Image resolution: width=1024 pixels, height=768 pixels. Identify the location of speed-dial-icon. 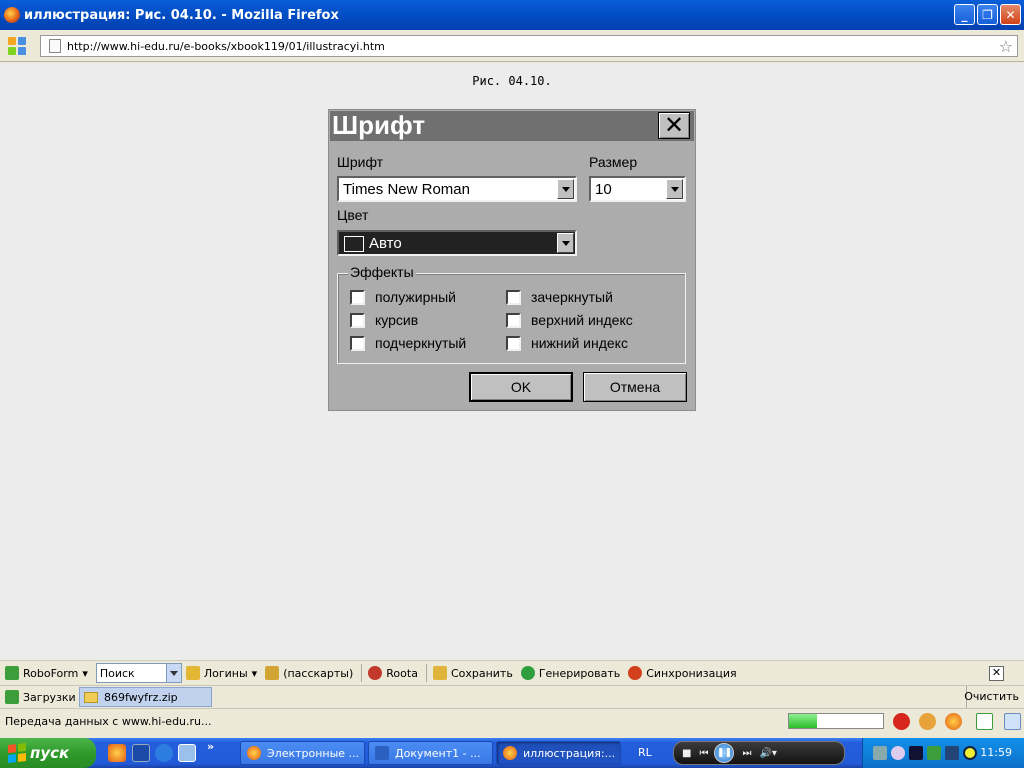
(17, 45).